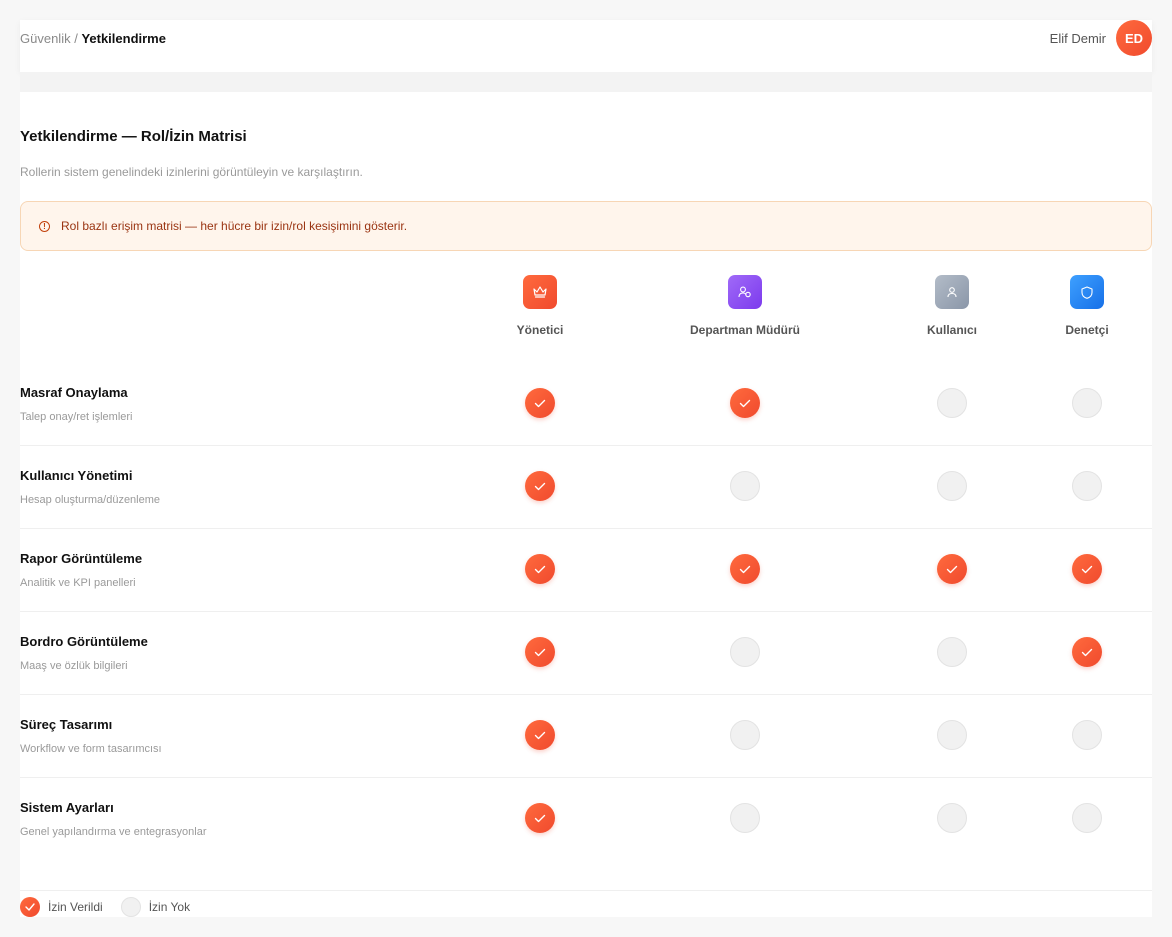 This screenshot has height=937, width=1172. What do you see at coordinates (74, 666) in the screenshot?
I see `permission-desc: Maaş ve özlük bilgileri` at bounding box center [74, 666].